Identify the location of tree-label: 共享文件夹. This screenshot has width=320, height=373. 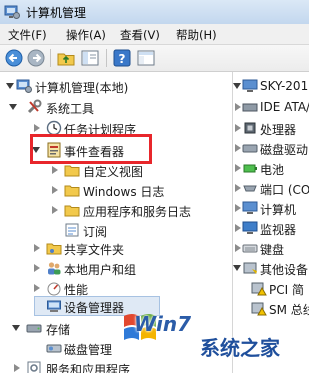
(94, 250).